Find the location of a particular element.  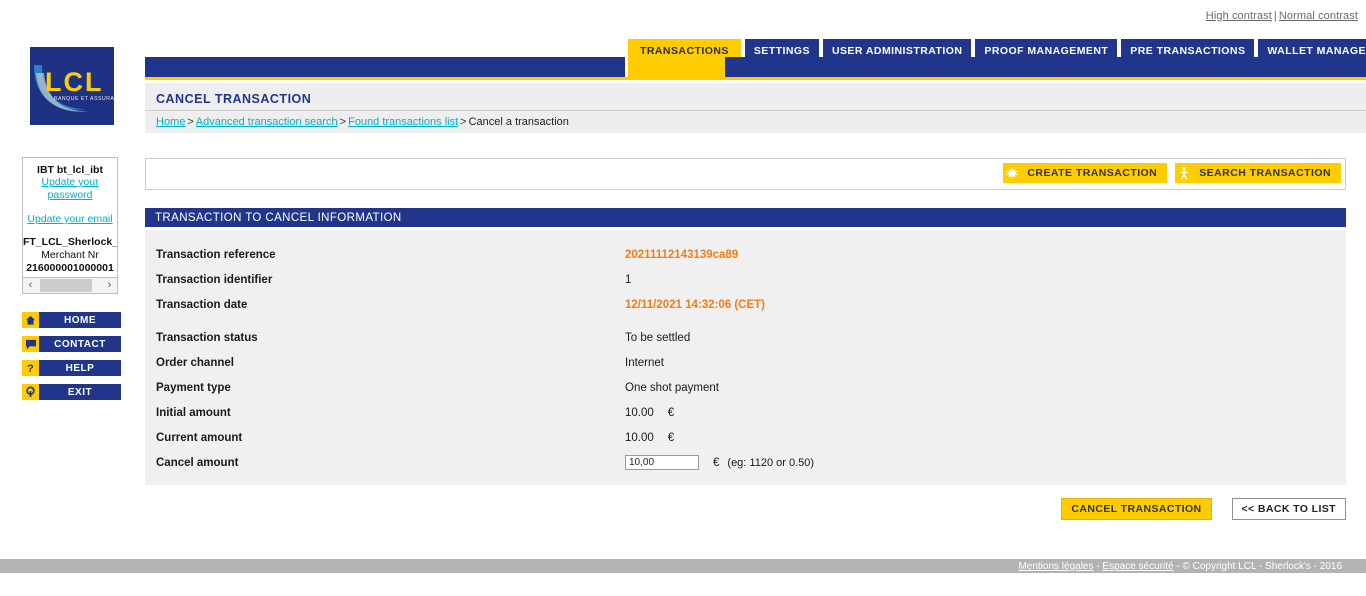

scrollbar-track is located at coordinates (70, 285).